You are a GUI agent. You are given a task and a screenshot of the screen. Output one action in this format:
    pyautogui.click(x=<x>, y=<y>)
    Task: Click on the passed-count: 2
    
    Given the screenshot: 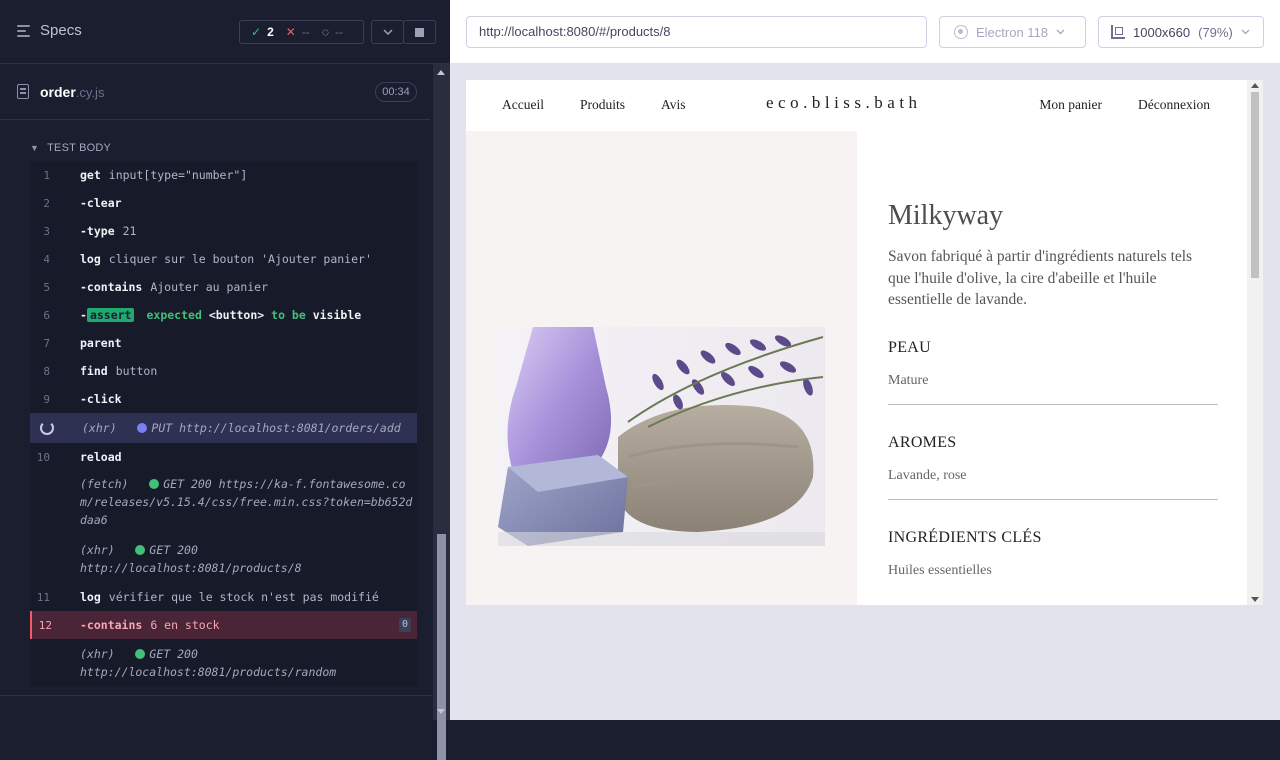 What is the action you would take?
    pyautogui.click(x=270, y=32)
    